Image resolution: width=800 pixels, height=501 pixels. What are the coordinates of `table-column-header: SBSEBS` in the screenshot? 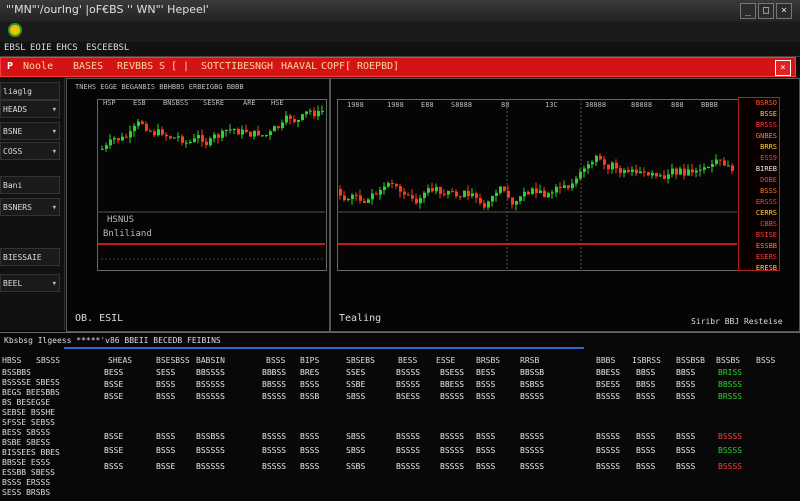 It's located at (360, 360).